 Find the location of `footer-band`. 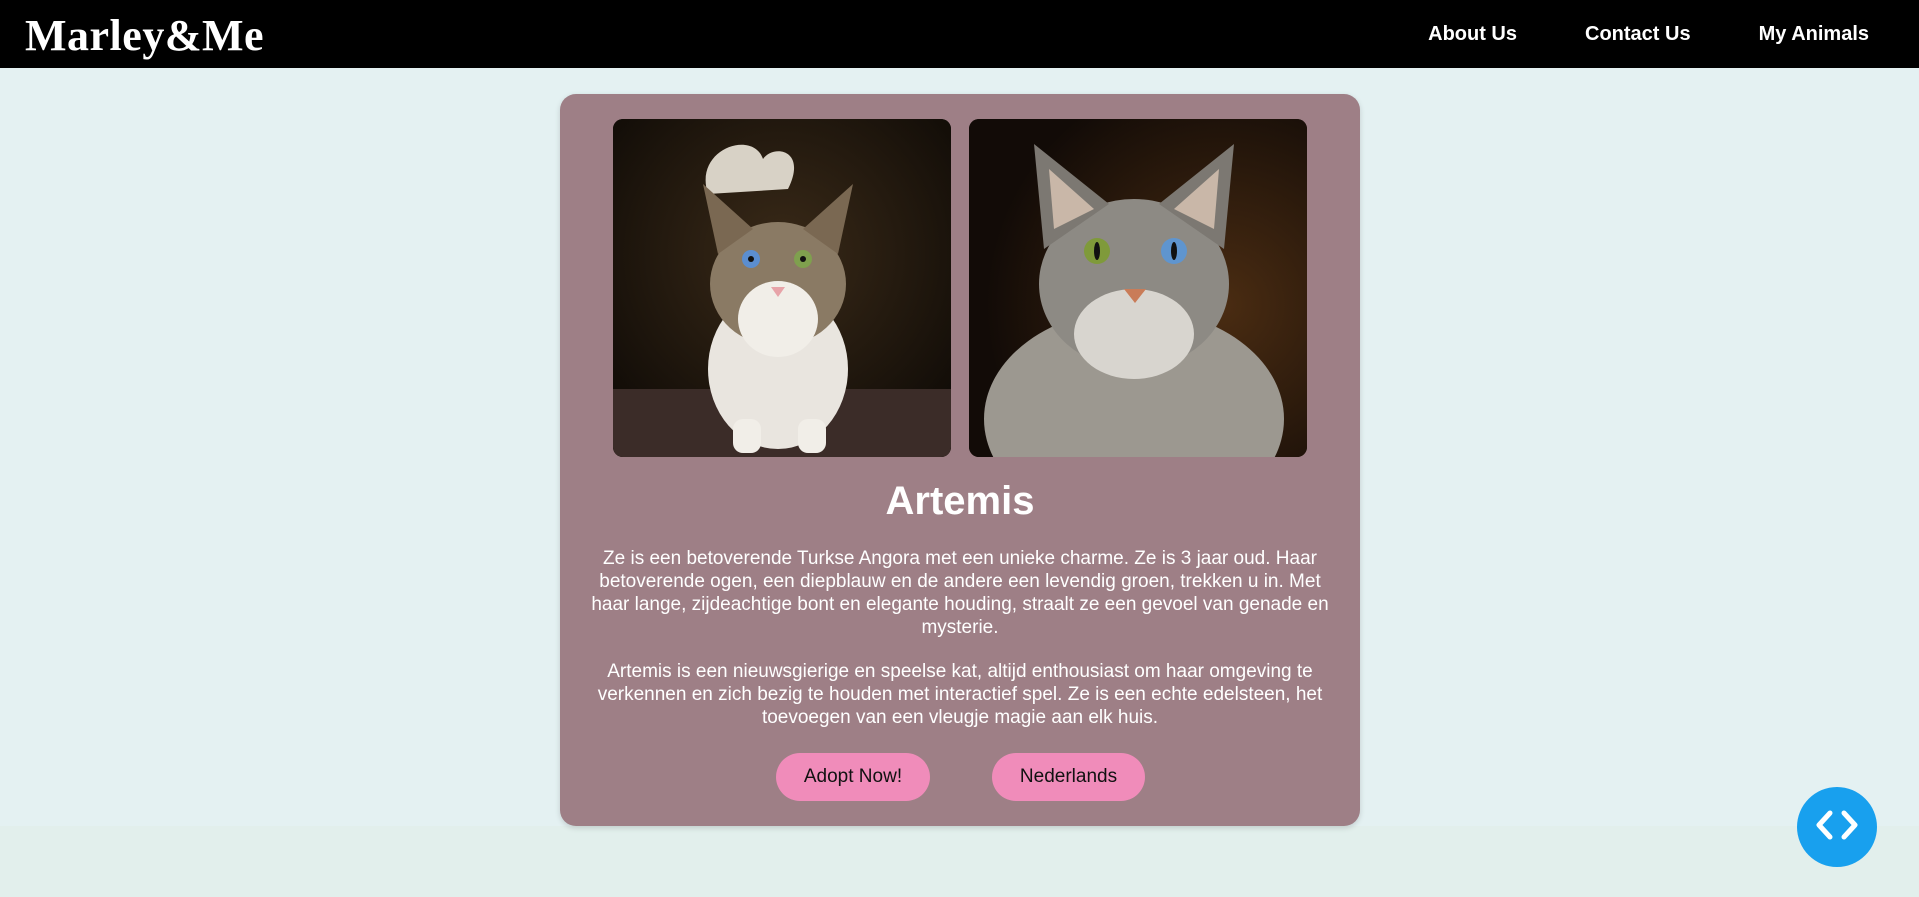

footer-band is located at coordinates (959, 861).